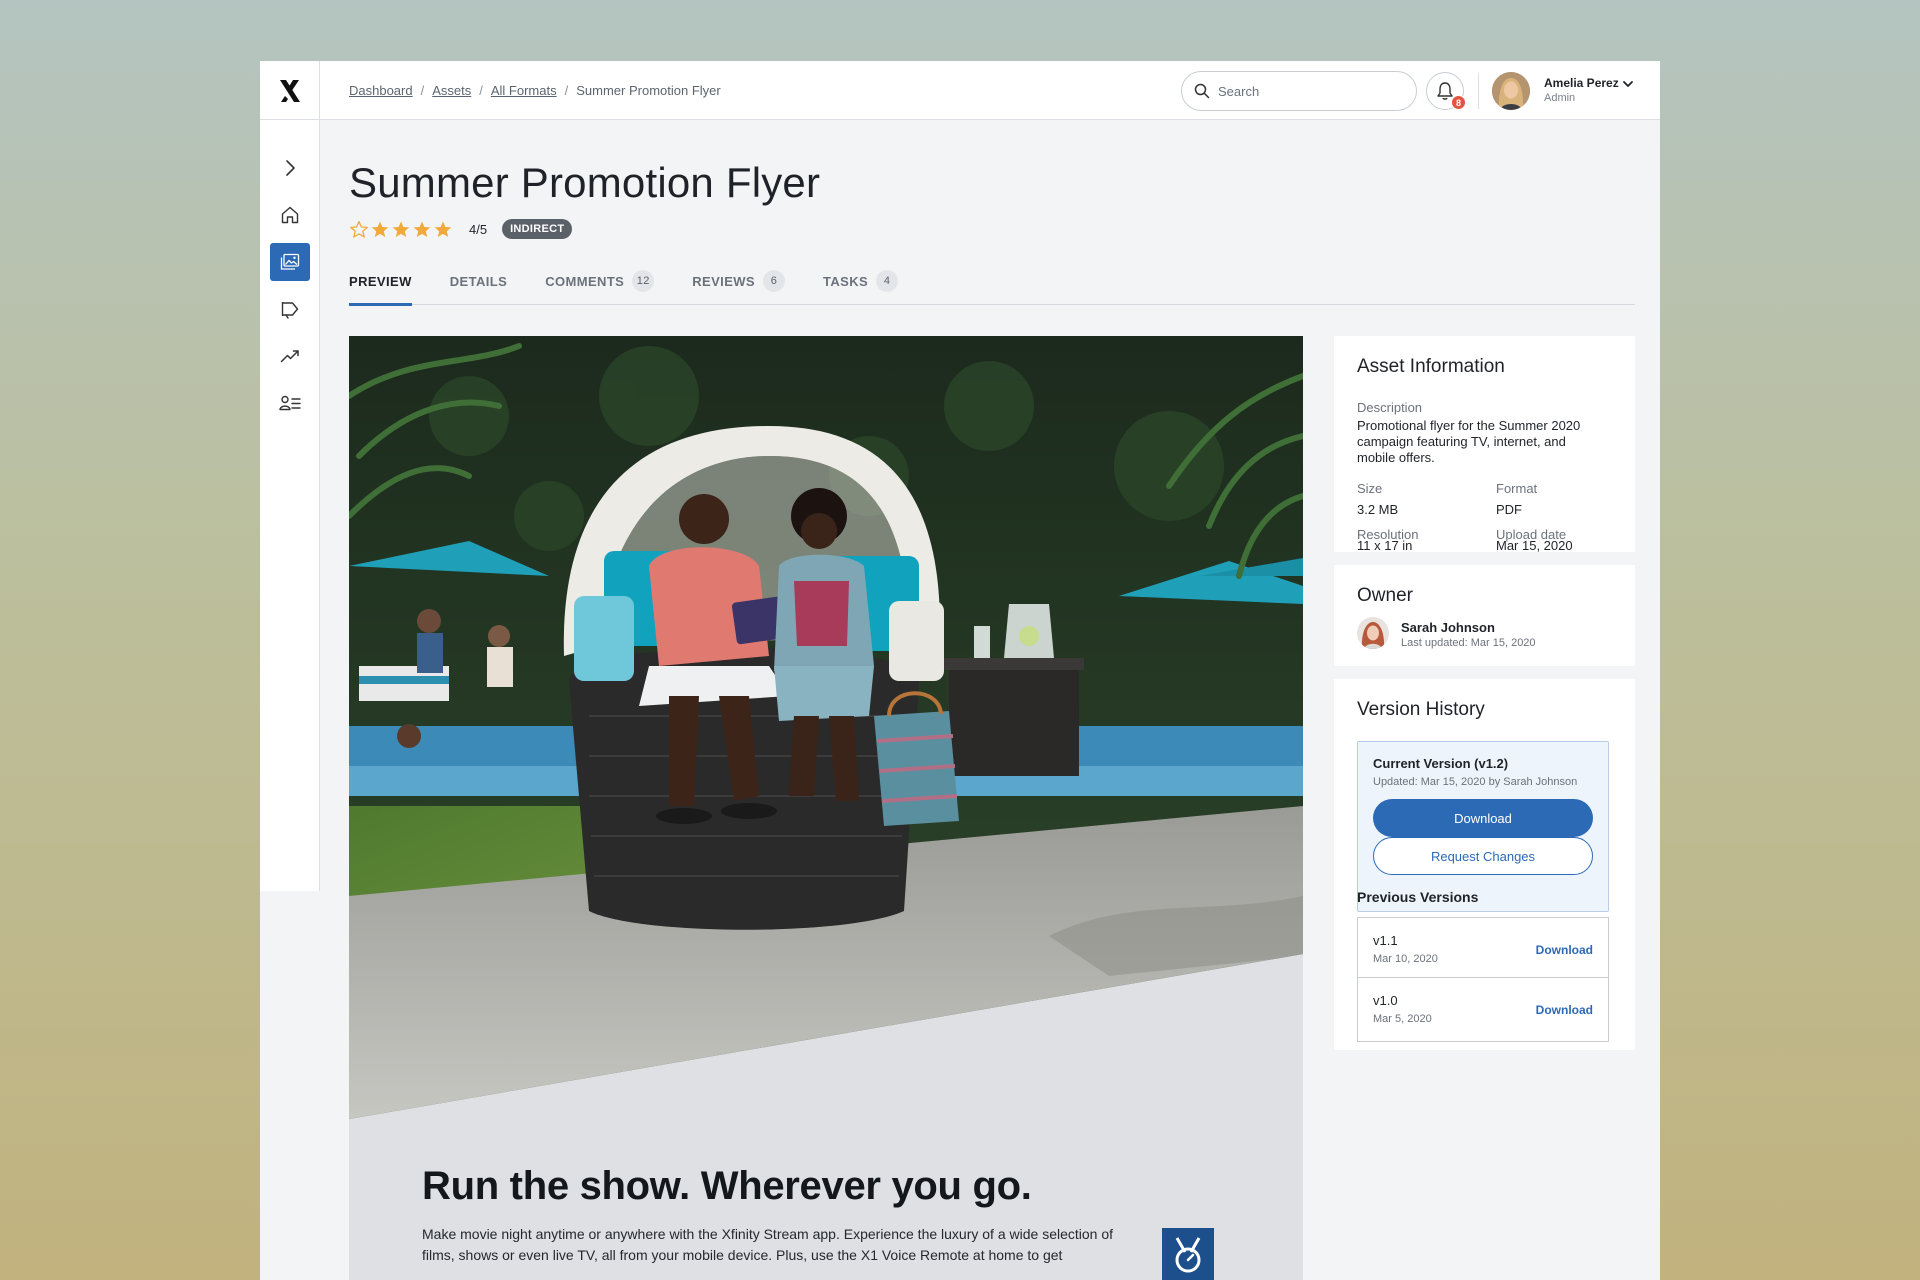 Image resolution: width=1920 pixels, height=1280 pixels. What do you see at coordinates (1370, 488) in the screenshot?
I see `size-label: Size` at bounding box center [1370, 488].